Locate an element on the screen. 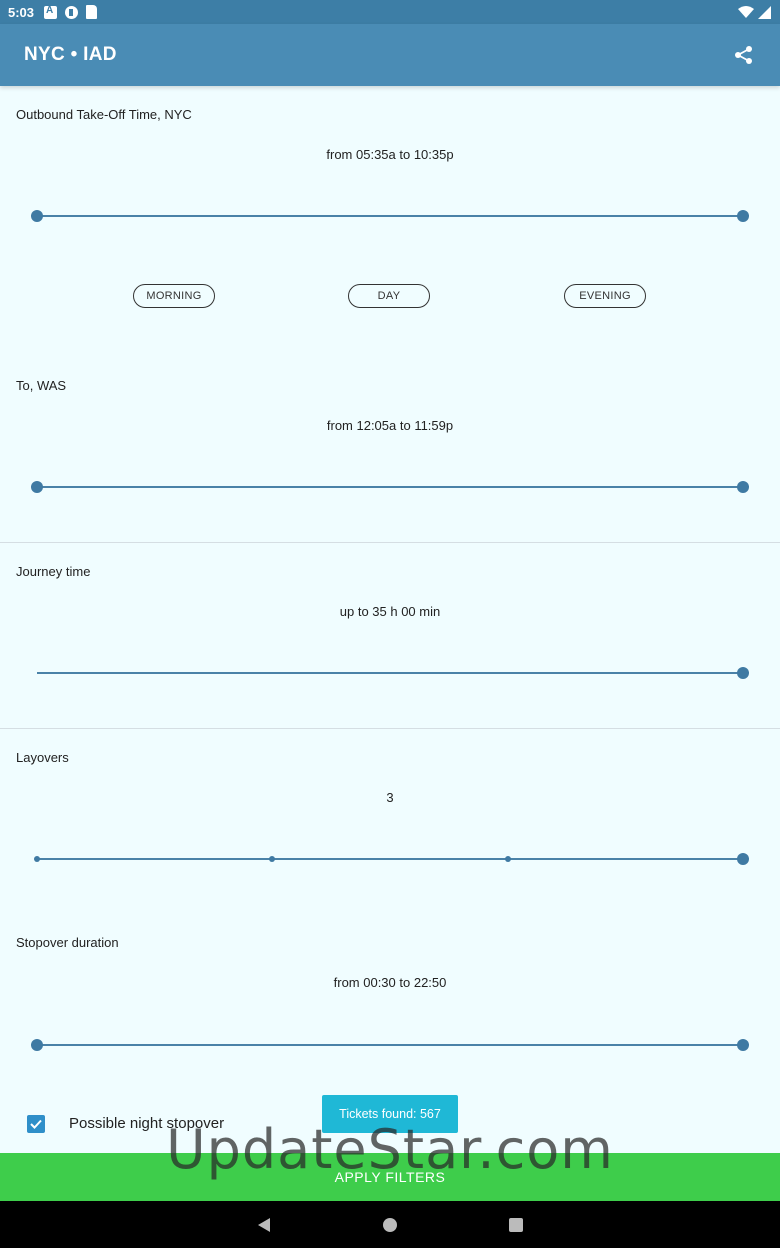  evening-chip: EVENING is located at coordinates (605, 296).